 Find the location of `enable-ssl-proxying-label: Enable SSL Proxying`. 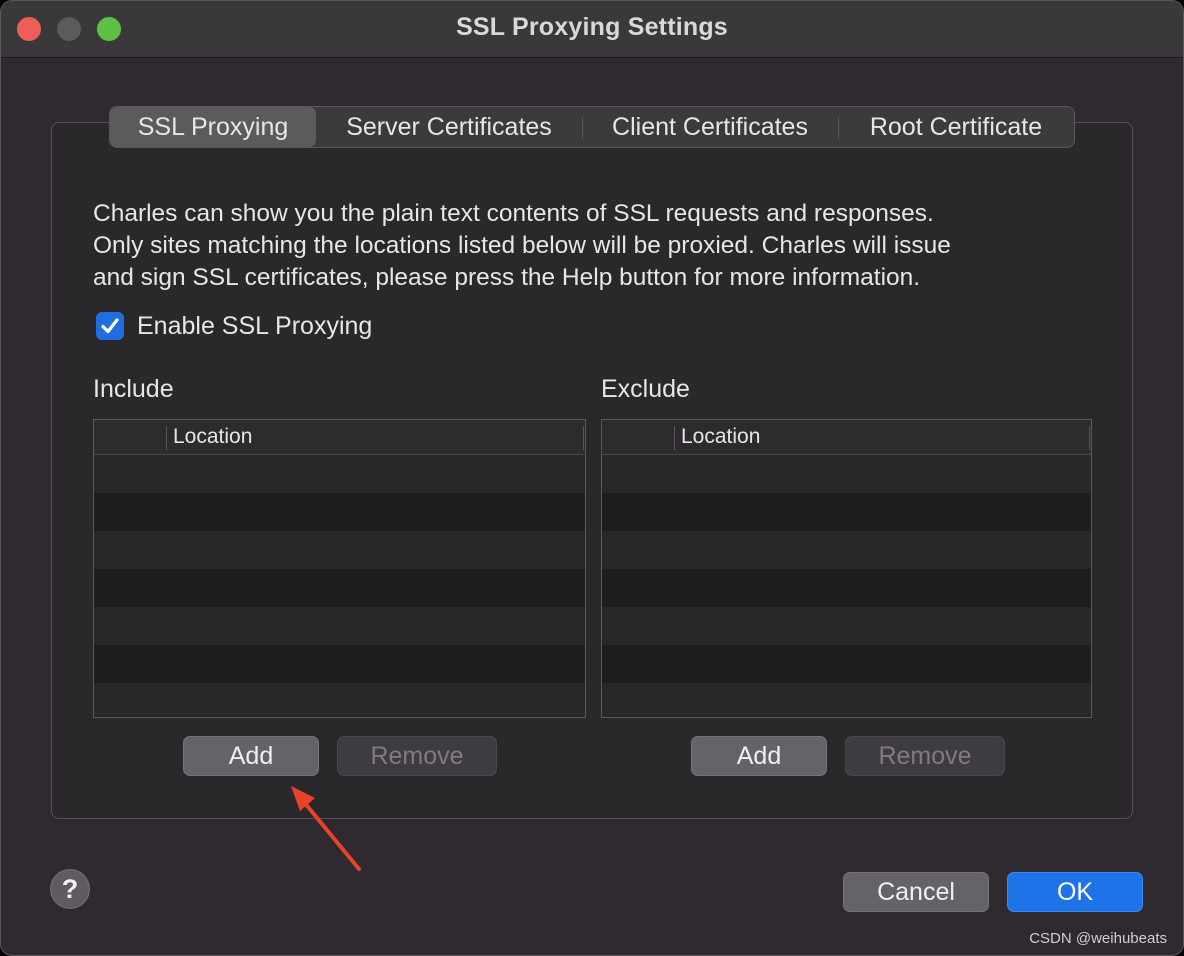

enable-ssl-proxying-label: Enable SSL Proxying is located at coordinates (255, 325).